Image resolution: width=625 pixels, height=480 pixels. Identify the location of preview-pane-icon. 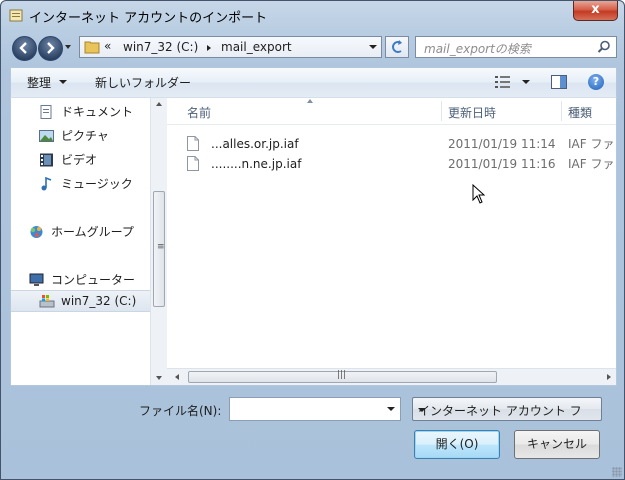
(559, 82).